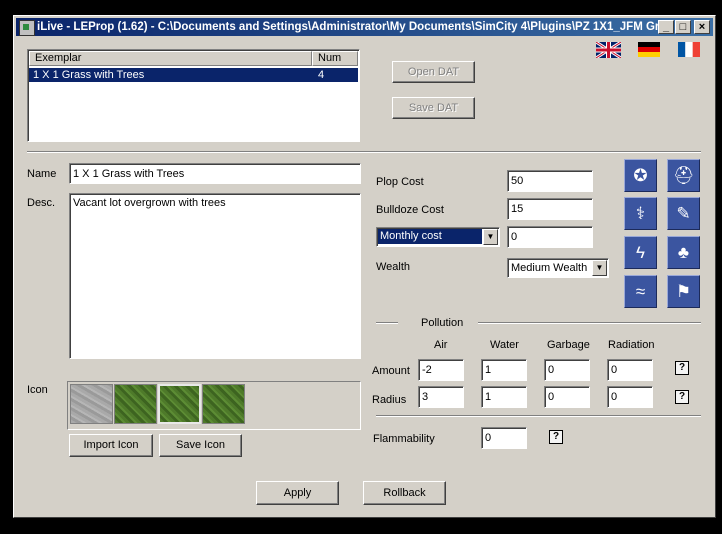 The height and width of the screenshot is (534, 722). Describe the element at coordinates (400, 182) in the screenshot. I see `plop-cost-label: Plop Cost` at that location.